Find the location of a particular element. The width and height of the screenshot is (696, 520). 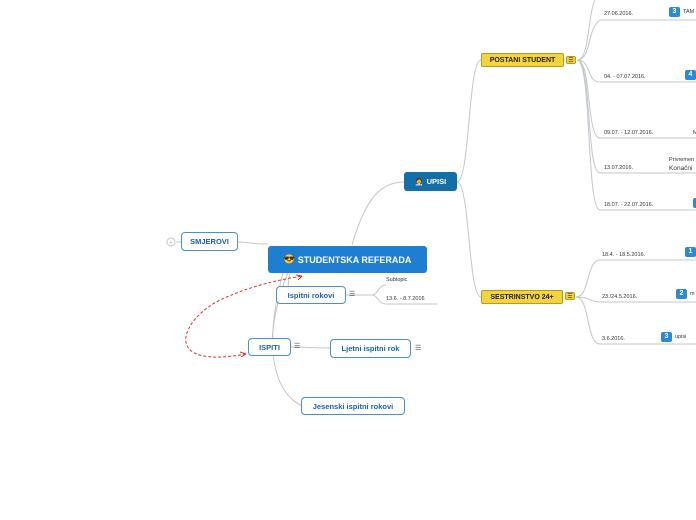

sestrinstvo-item-date: 18.4. - 18.5.2016. is located at coordinates (624, 255).